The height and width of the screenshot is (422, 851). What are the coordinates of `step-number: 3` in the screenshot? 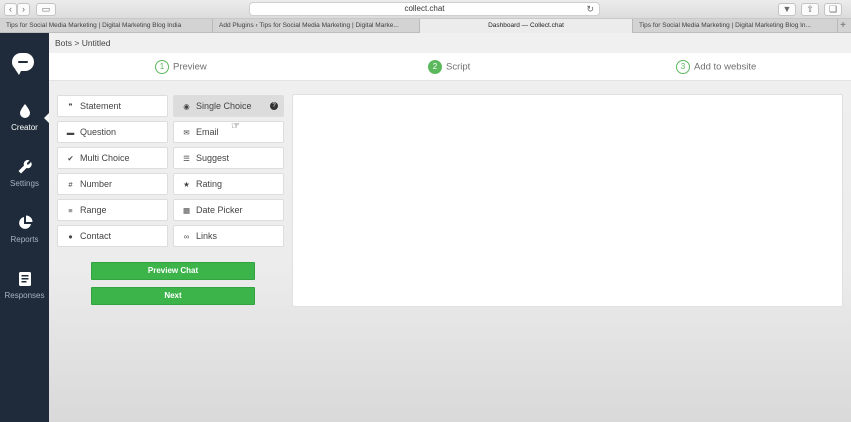 It's located at (683, 67).